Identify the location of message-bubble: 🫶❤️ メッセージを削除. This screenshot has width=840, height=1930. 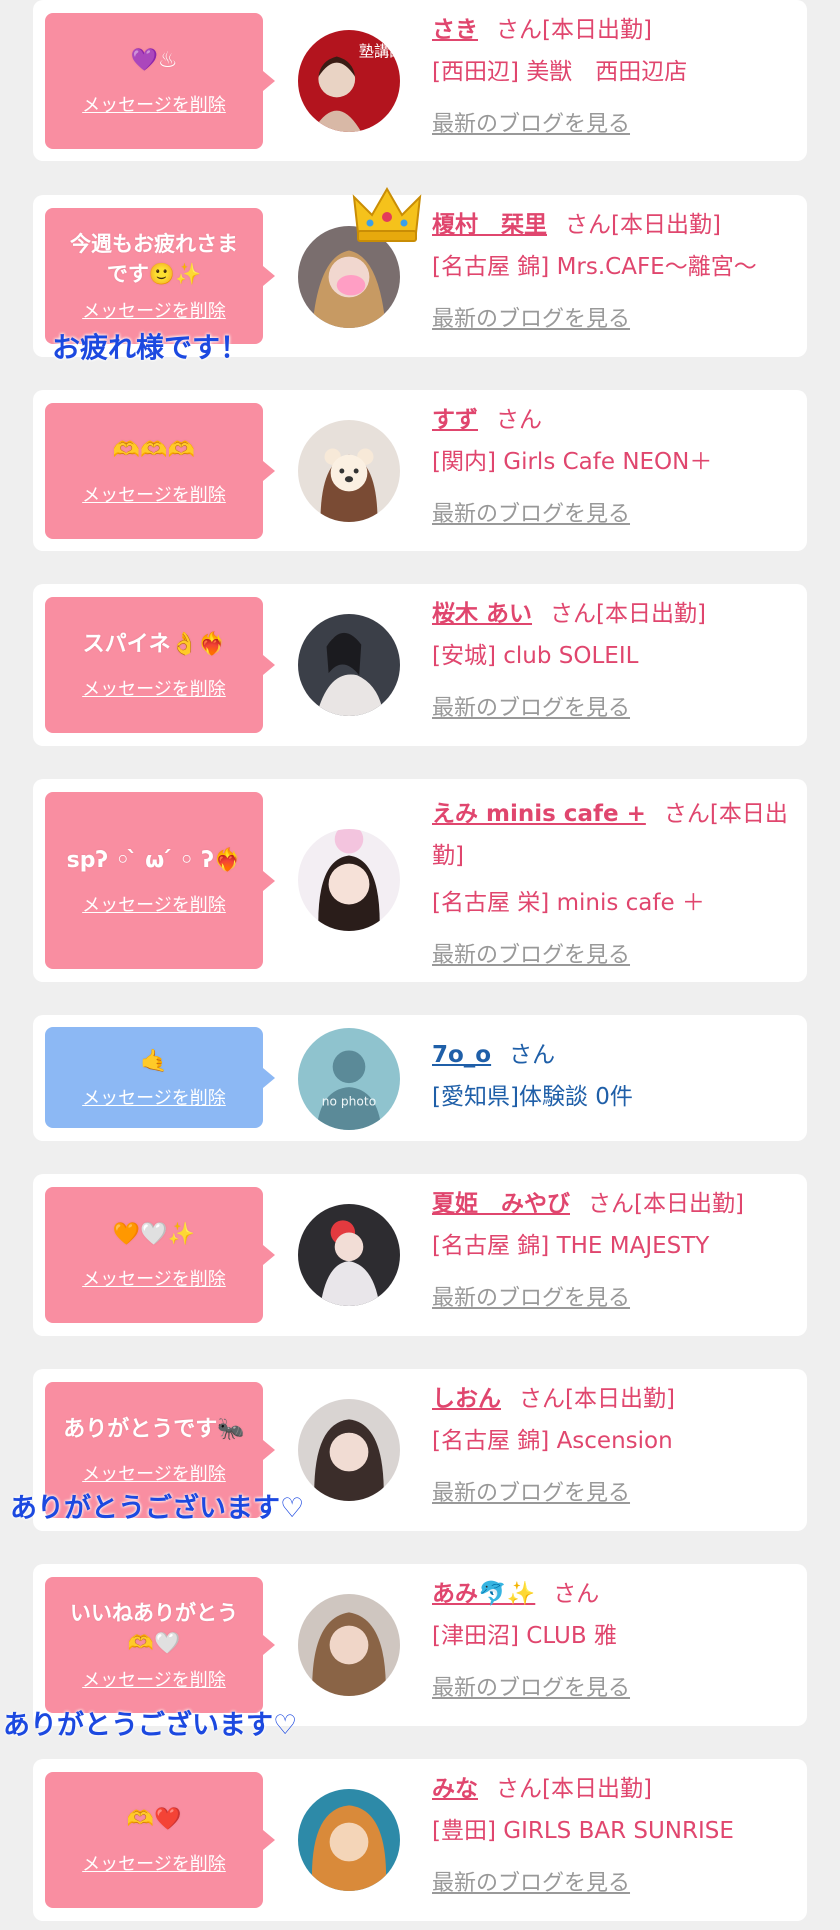
(160, 1840).